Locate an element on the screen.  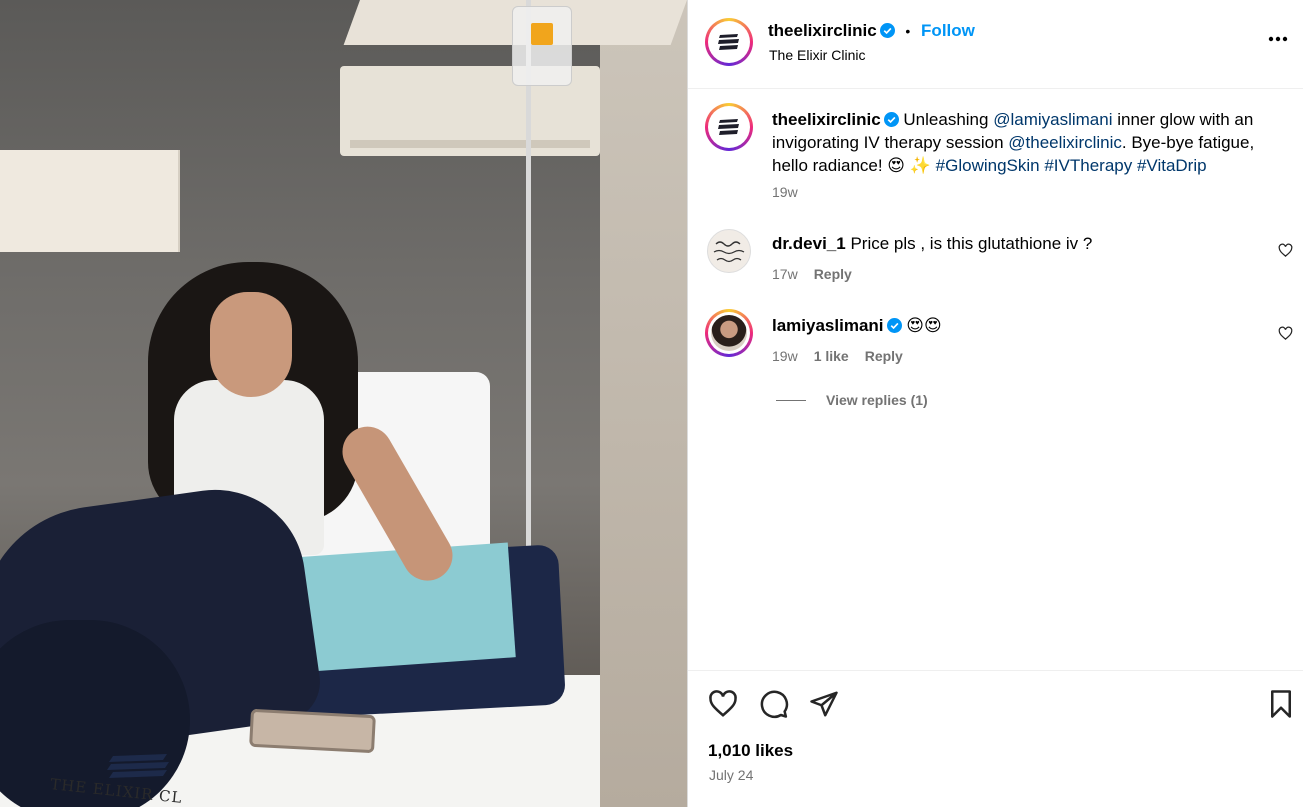
comment-icon is located at coordinates (774, 704).